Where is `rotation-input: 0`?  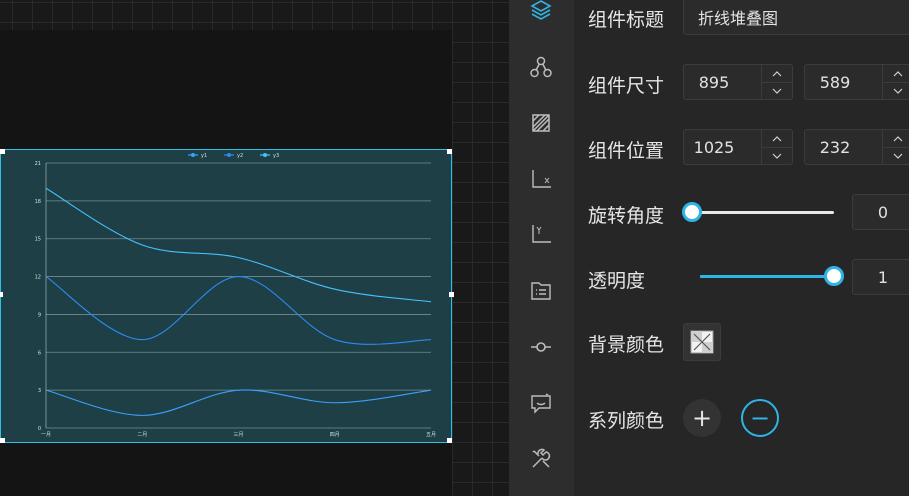 rotation-input: 0 is located at coordinates (880, 212).